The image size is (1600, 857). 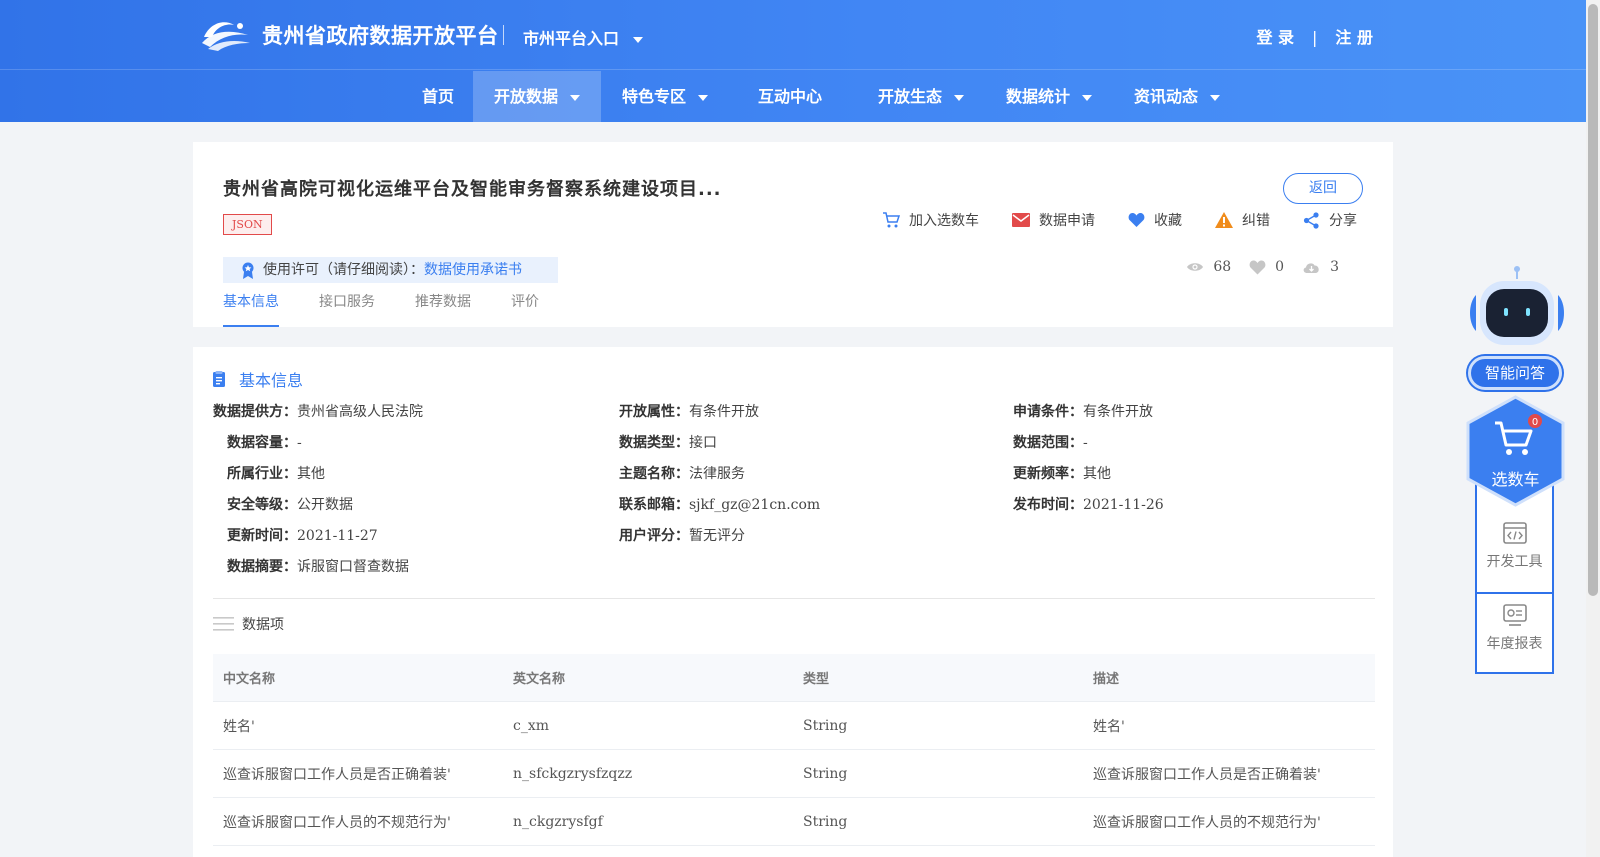 I want to click on heart-icon, so click(x=1136, y=220).